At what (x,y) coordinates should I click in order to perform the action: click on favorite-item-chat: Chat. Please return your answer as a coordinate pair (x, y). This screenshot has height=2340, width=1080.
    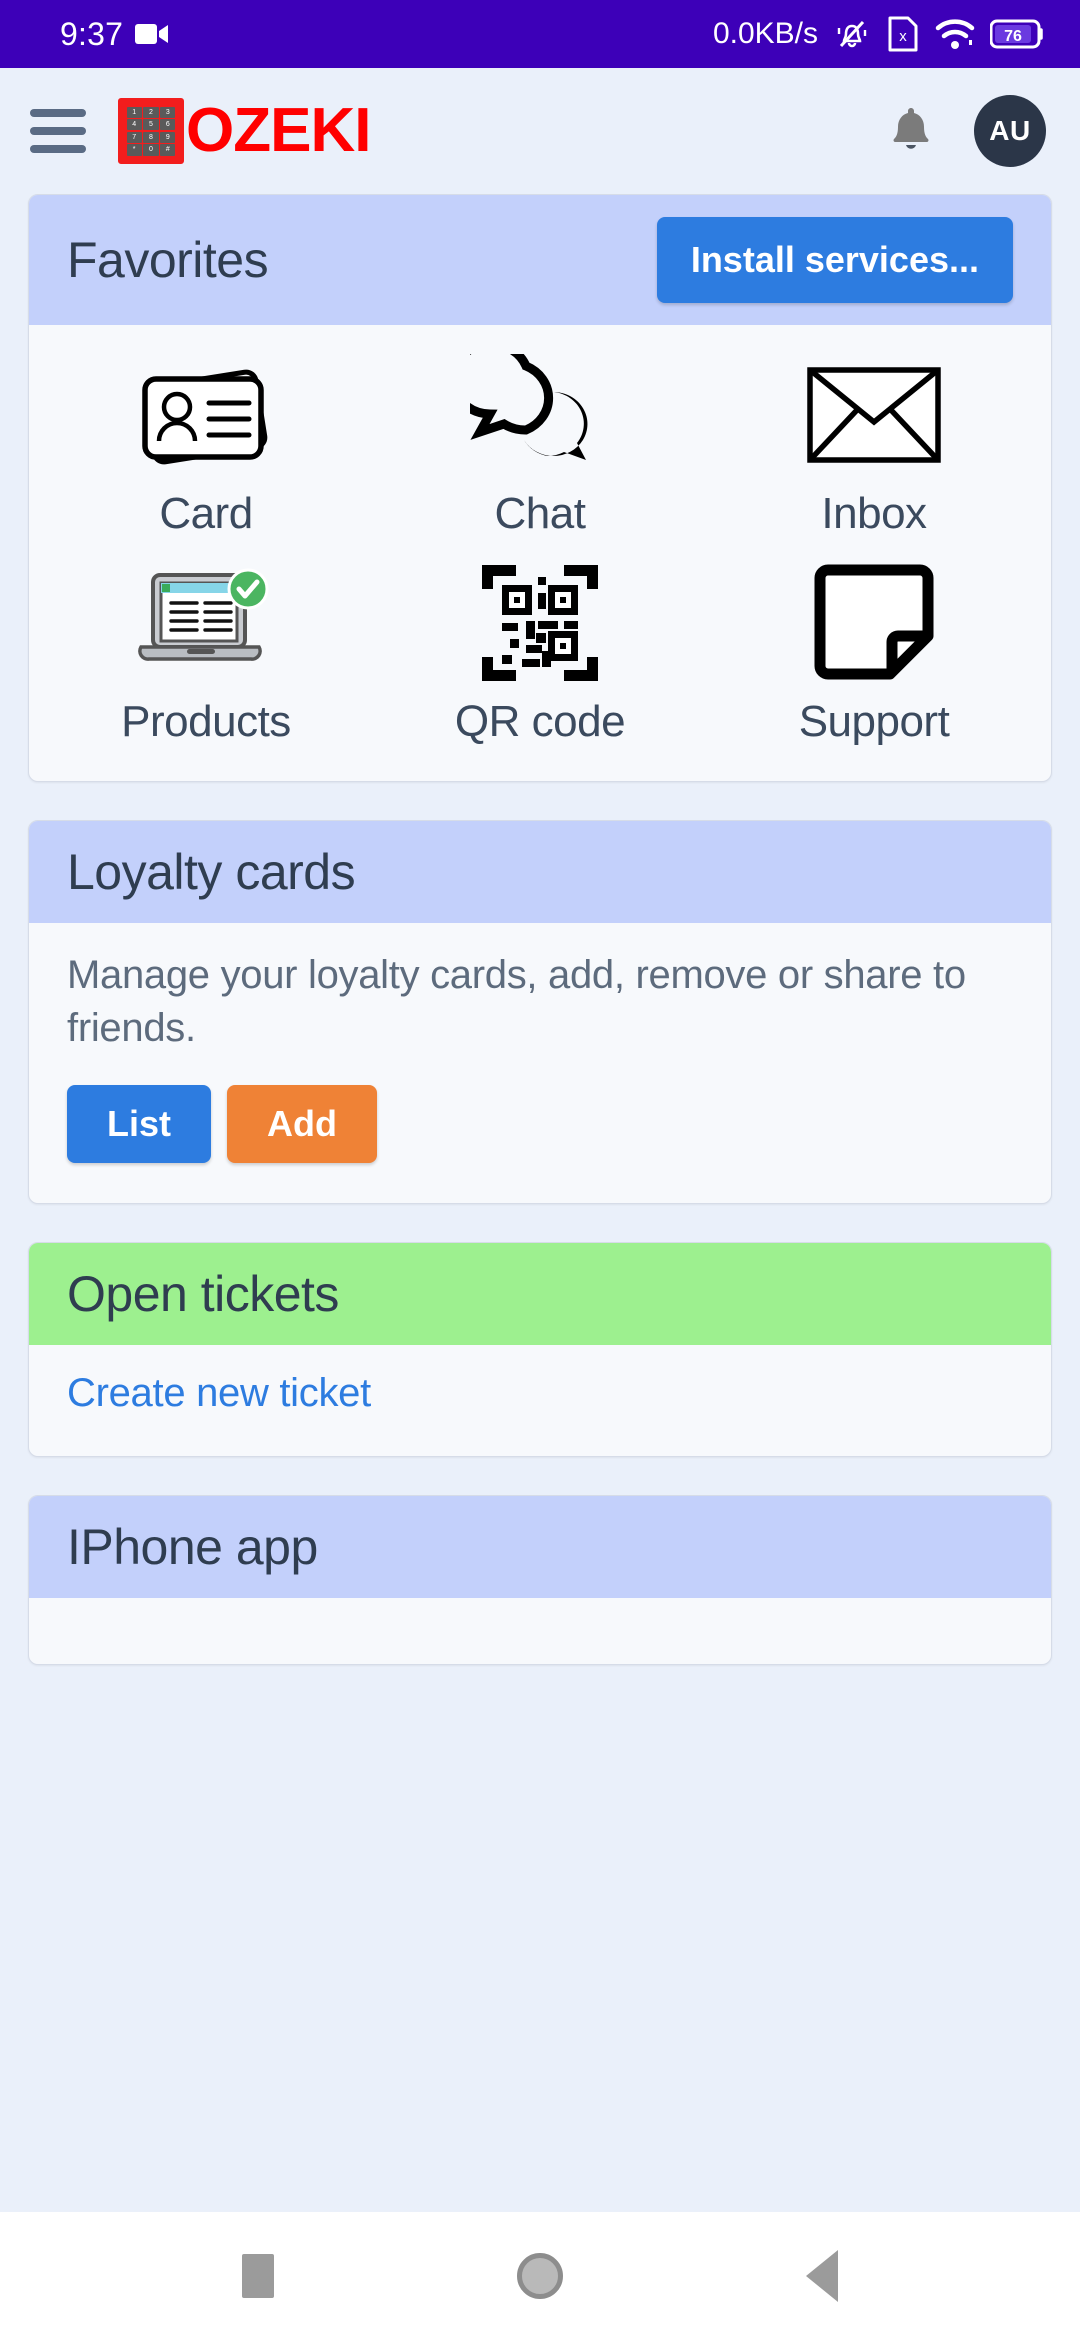
    Looking at the image, I should click on (540, 444).